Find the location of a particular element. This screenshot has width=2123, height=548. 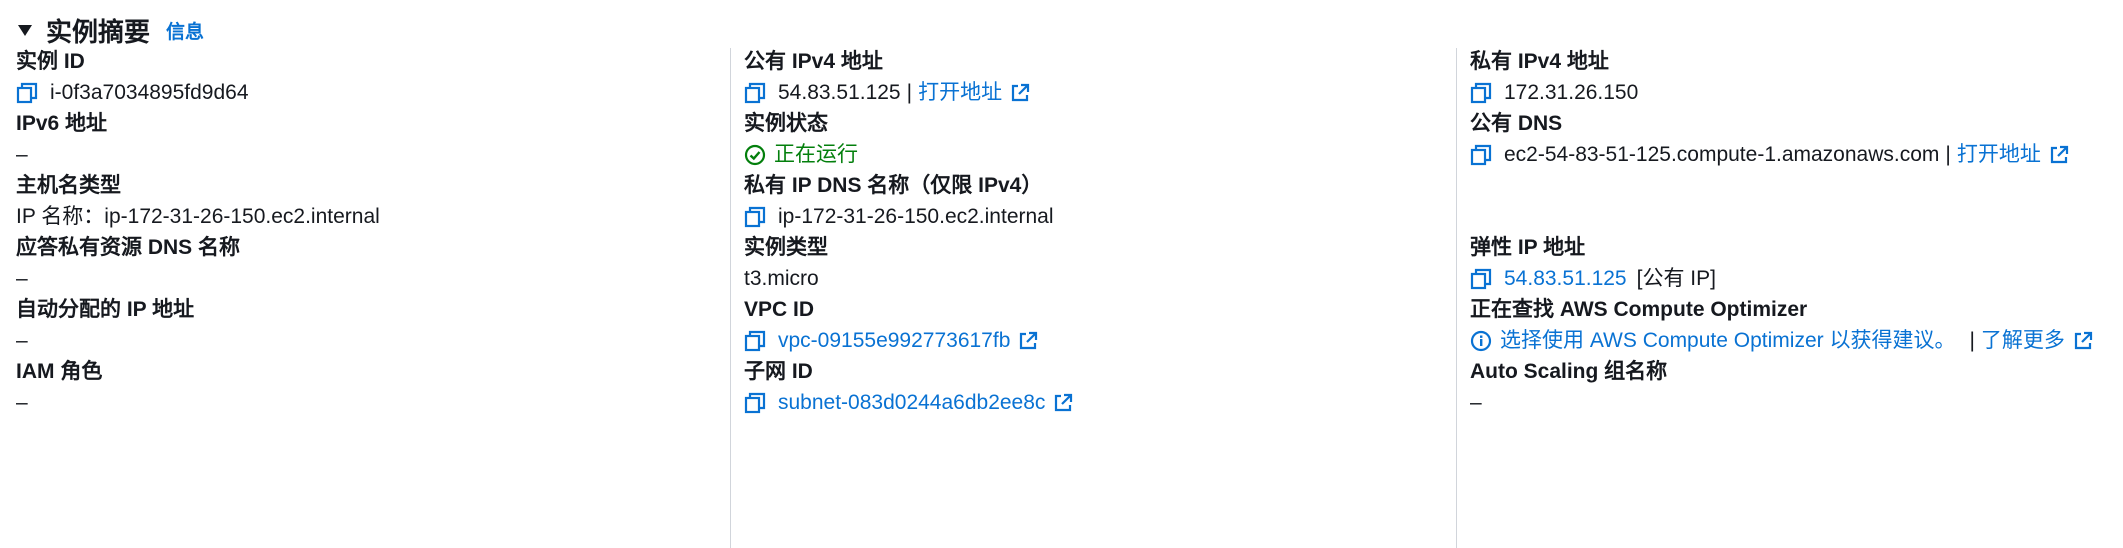

field-label: 正在查找 AWS Compute Optimizer is located at coordinates (1639, 309).